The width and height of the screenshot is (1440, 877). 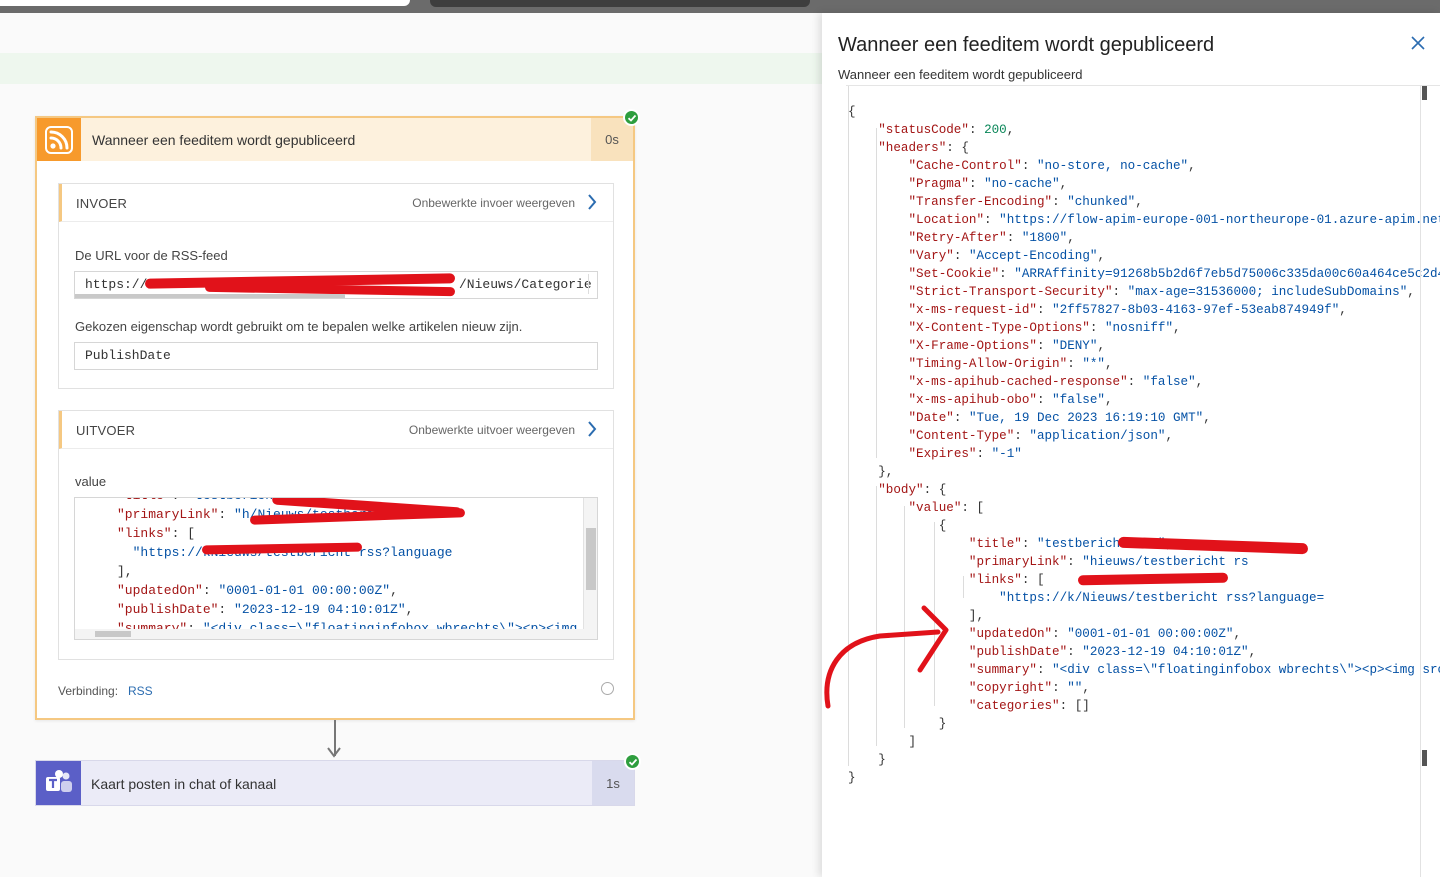 I want to click on code-token: "body", so click(x=901, y=490).